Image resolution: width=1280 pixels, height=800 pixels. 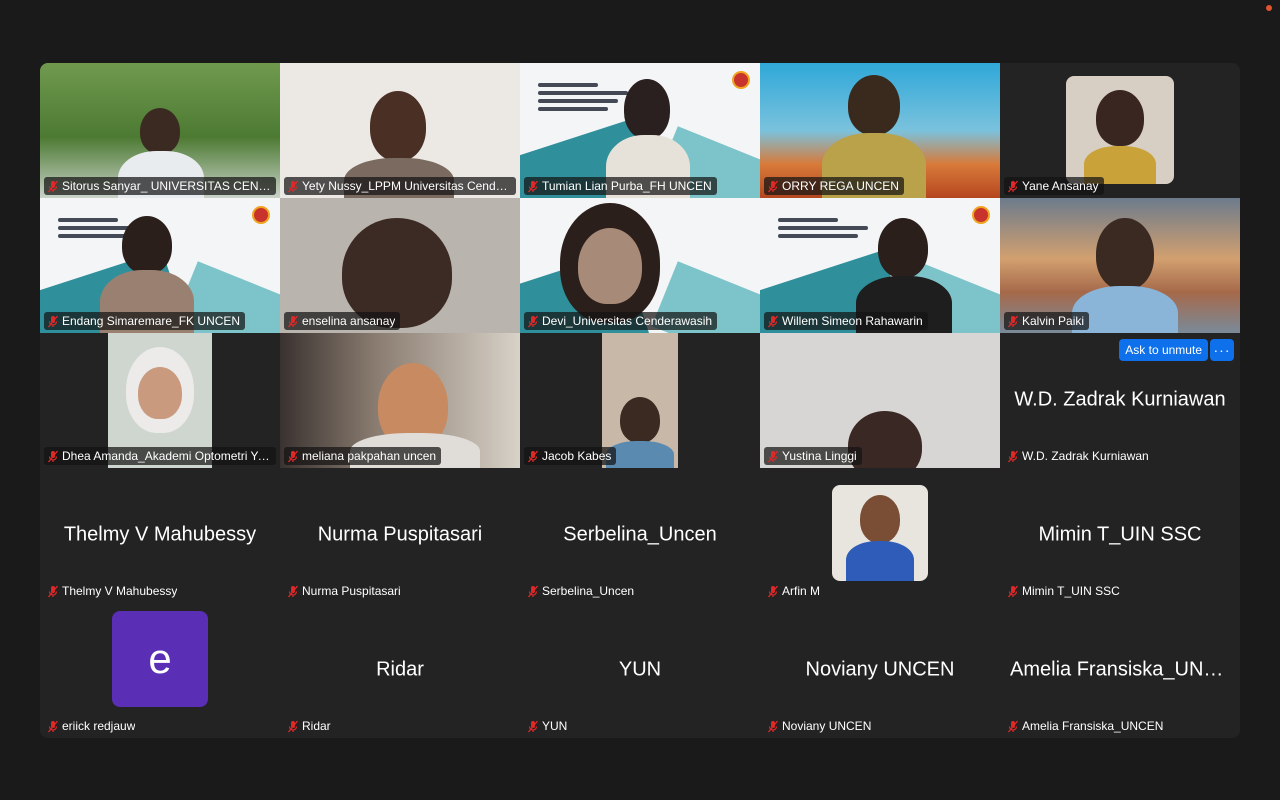 I want to click on status-indicator-icon, so click(x=1269, y=8).